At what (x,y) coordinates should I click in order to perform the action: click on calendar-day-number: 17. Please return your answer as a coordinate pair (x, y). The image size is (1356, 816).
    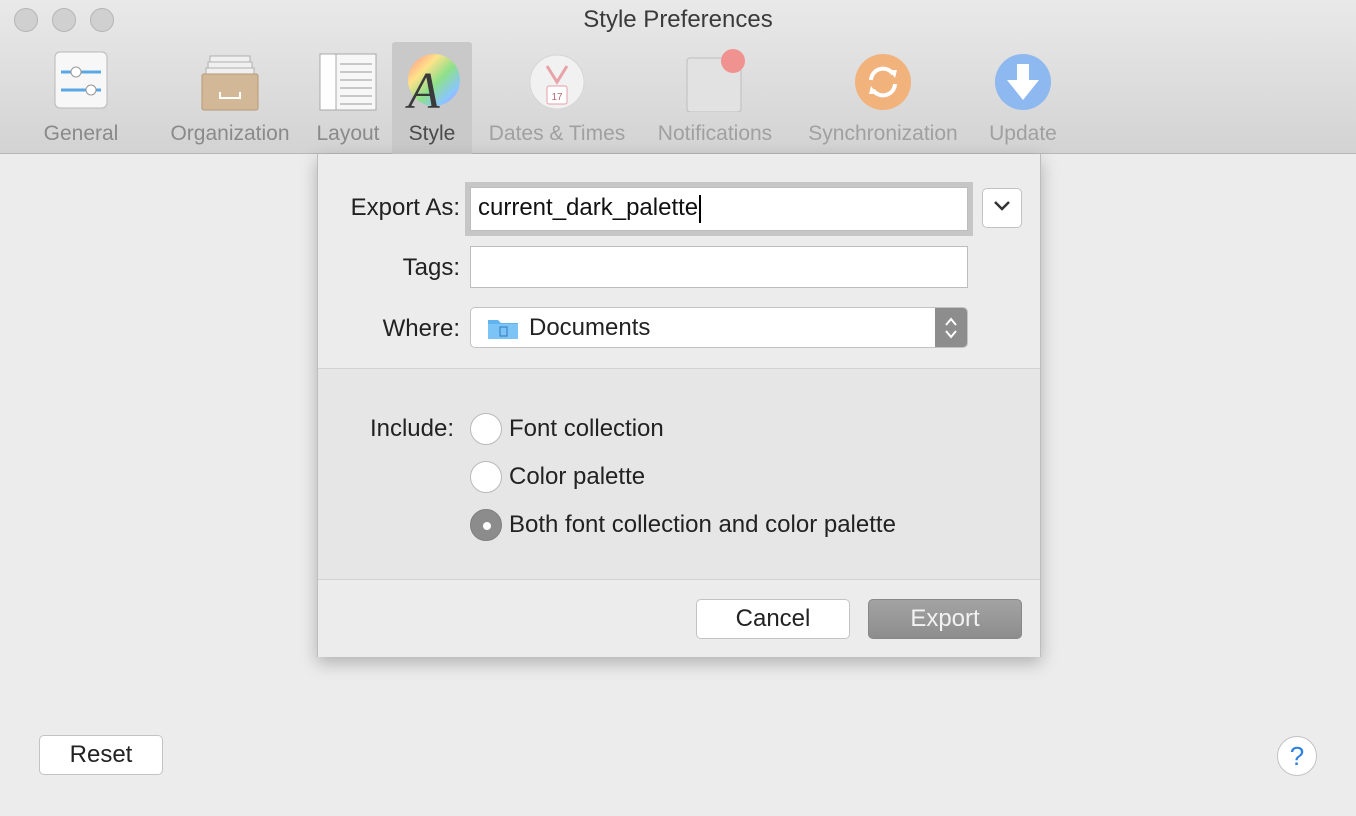
    Looking at the image, I should click on (557, 97).